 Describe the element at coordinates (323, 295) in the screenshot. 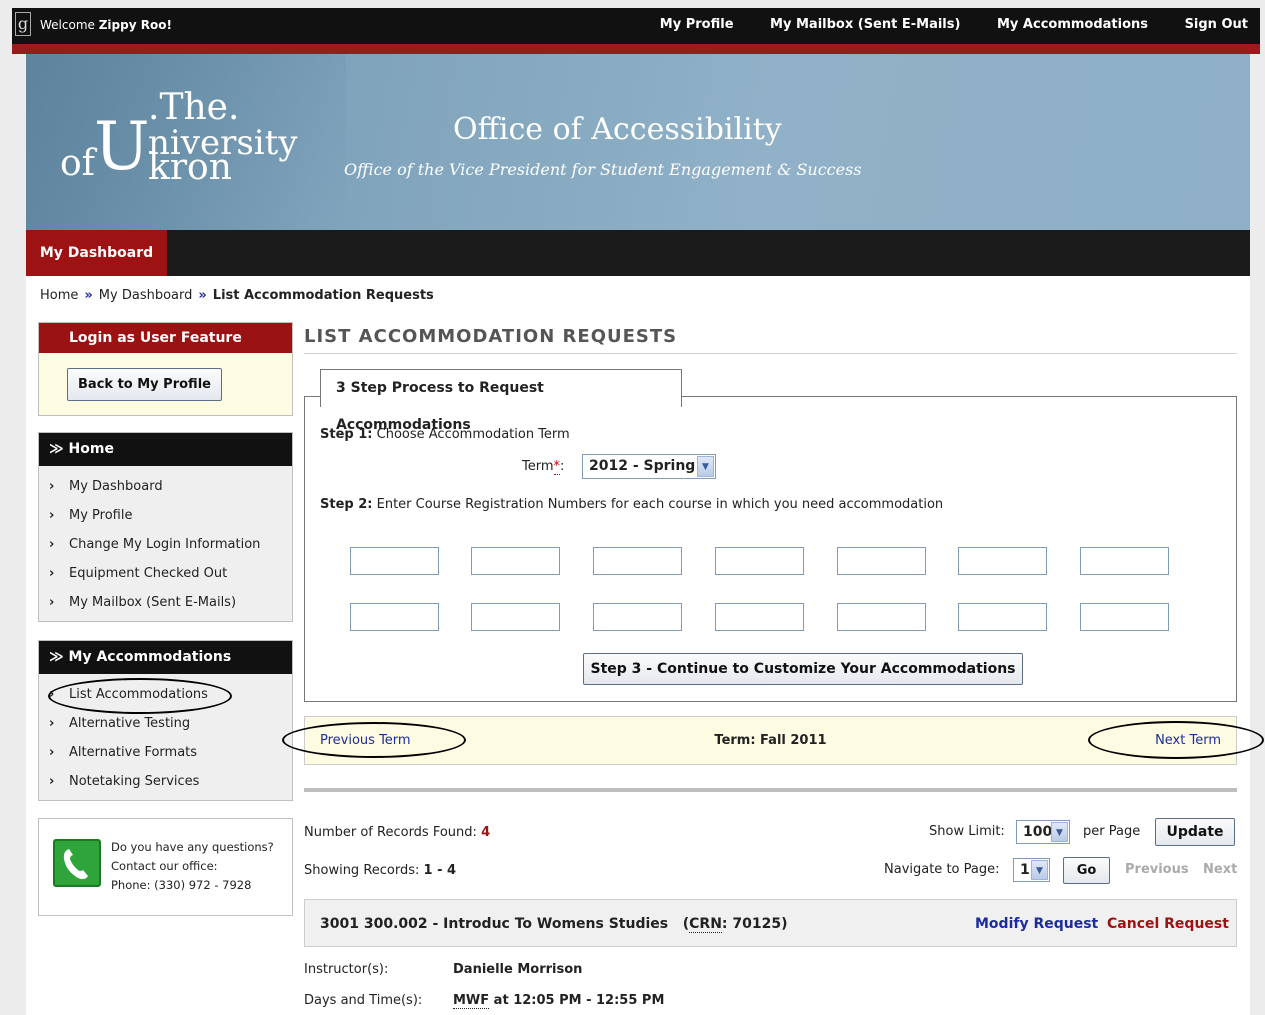

I see `breadcrumb-current: List Accommodation Requests` at that location.